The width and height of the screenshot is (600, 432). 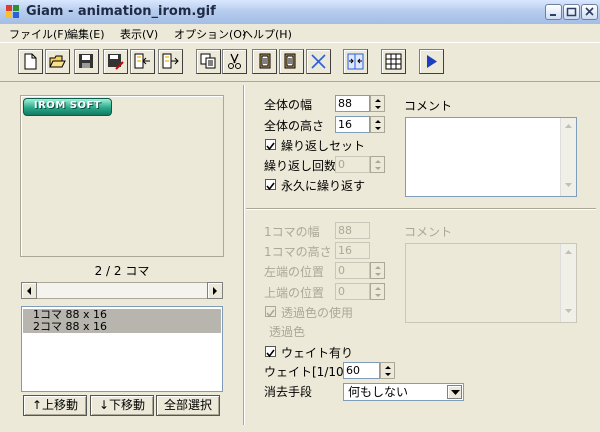 I want to click on wait-spinner: 60, so click(x=369, y=370).